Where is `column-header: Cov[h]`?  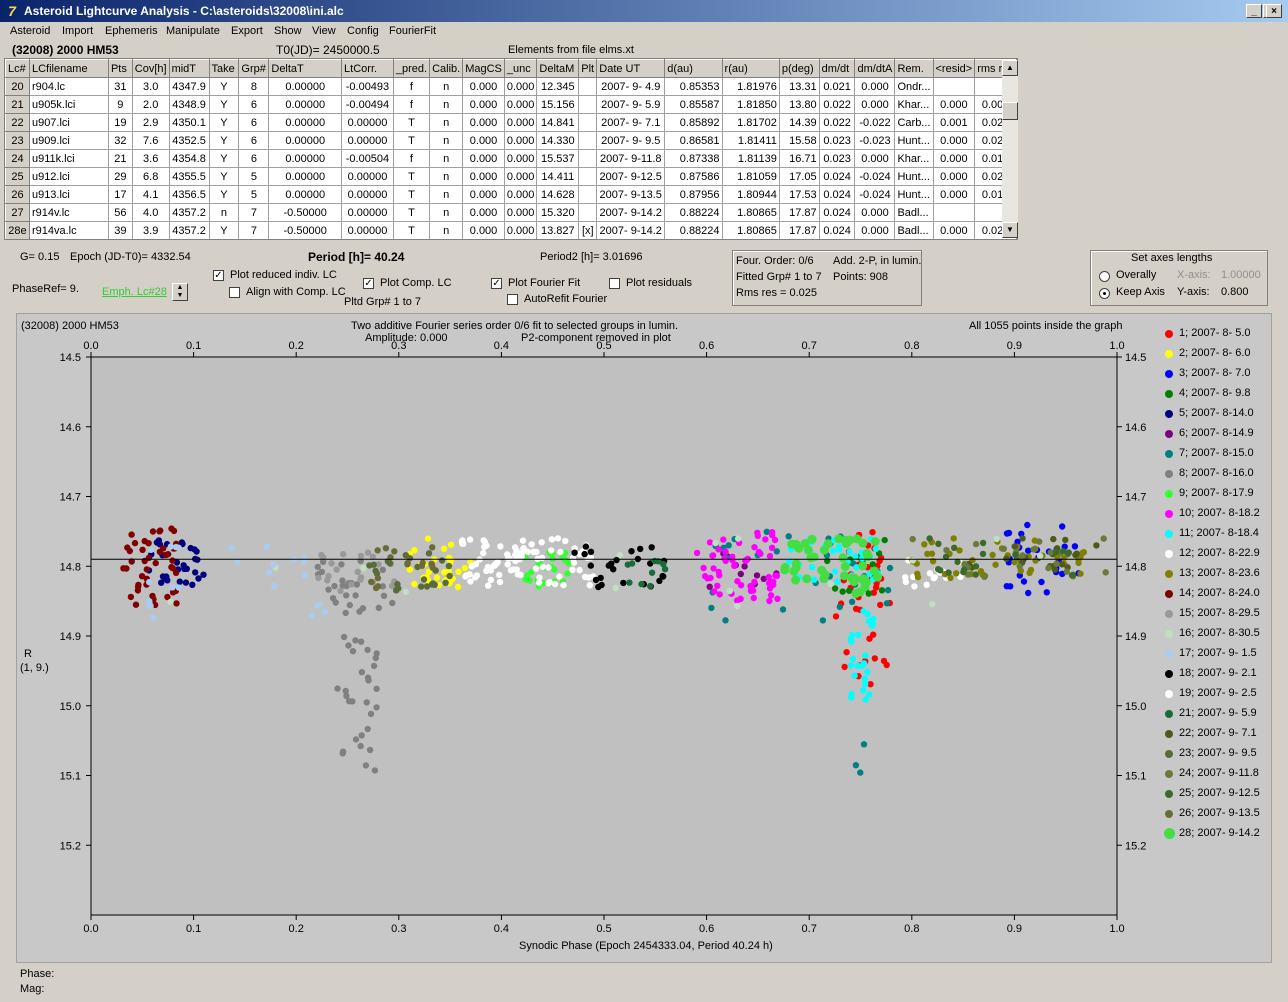 column-header: Cov[h] is located at coordinates (150, 68).